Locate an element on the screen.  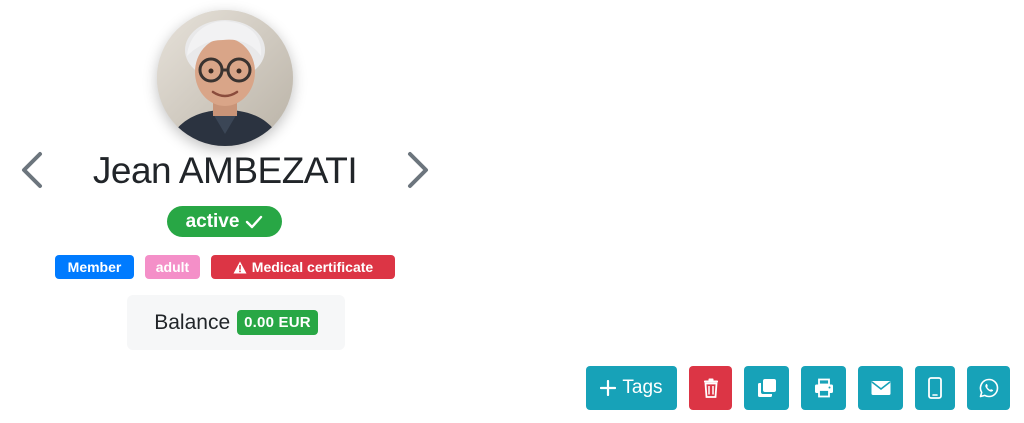
duplicate-button is located at coordinates (766, 388).